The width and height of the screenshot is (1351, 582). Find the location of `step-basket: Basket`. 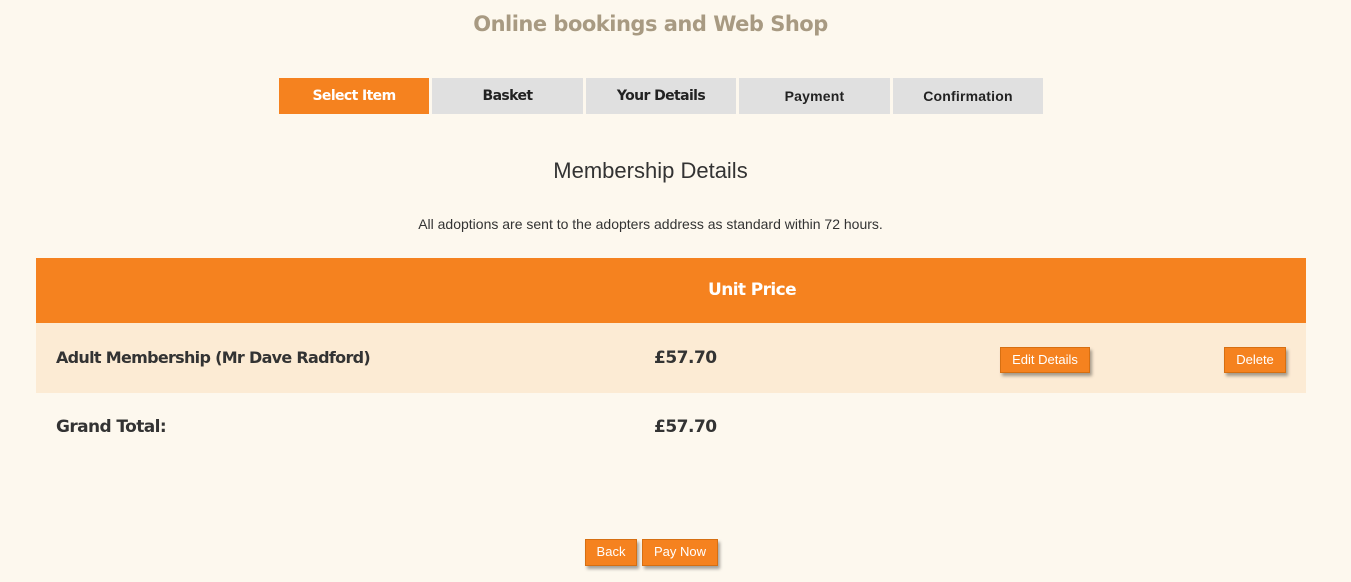

step-basket: Basket is located at coordinates (507, 96).